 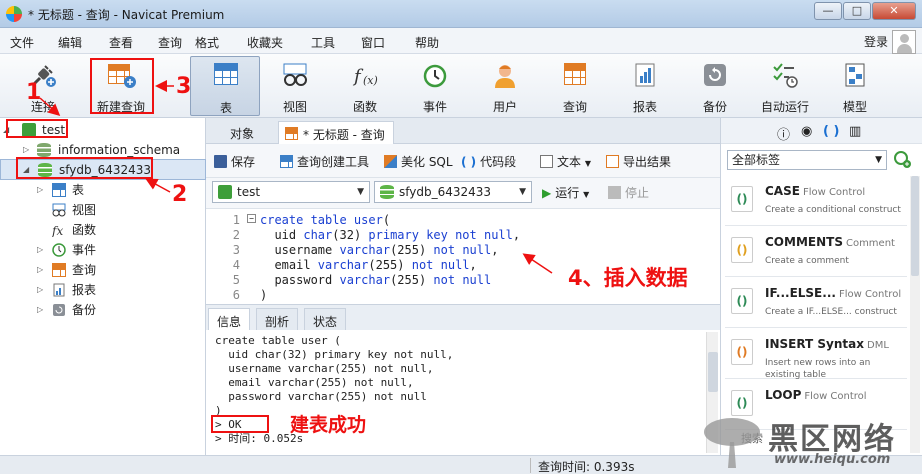 What do you see at coordinates (103, 290) in the screenshot?
I see `tree-item-reports: ▷ 报表` at bounding box center [103, 290].